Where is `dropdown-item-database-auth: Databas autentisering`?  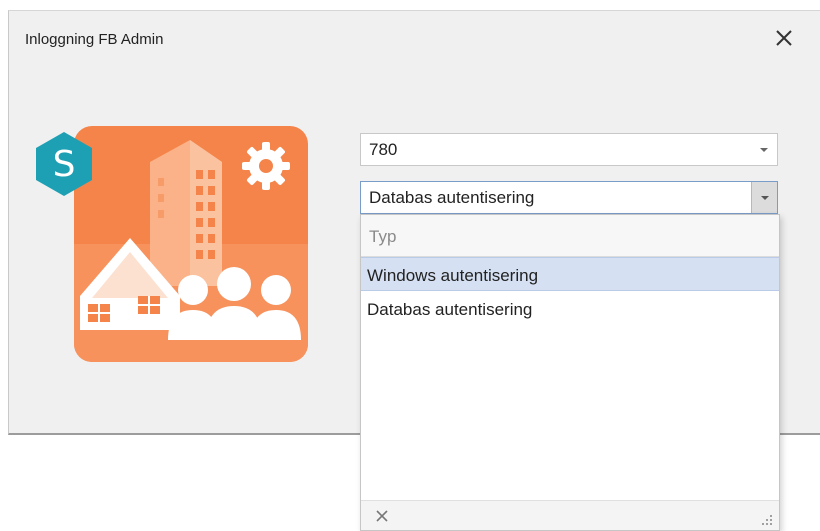 dropdown-item-database-auth: Databas autentisering is located at coordinates (570, 309).